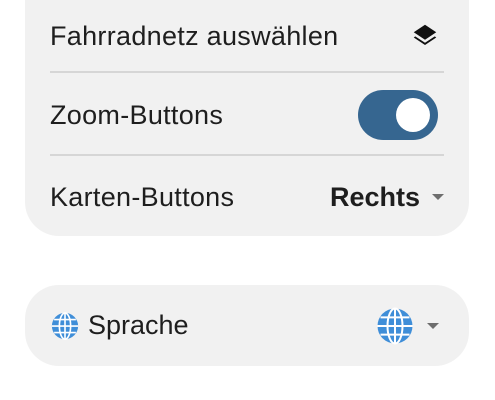  What do you see at coordinates (425, 36) in the screenshot?
I see `layers-icon` at bounding box center [425, 36].